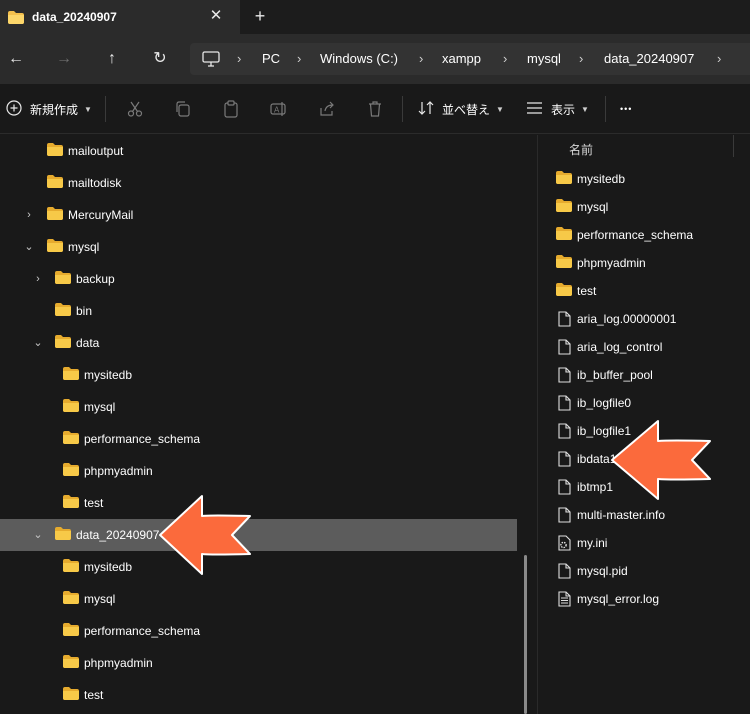  What do you see at coordinates (461, 109) in the screenshot?
I see `sort-button: 並べ替え ▼` at bounding box center [461, 109].